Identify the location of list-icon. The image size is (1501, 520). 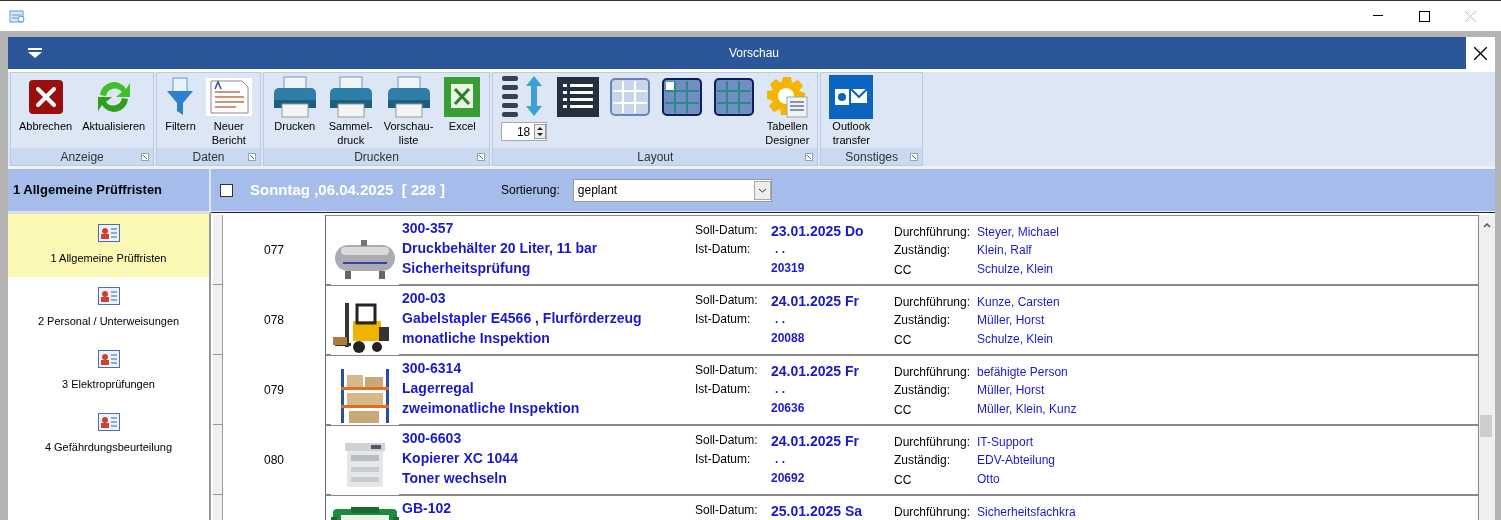
(578, 96).